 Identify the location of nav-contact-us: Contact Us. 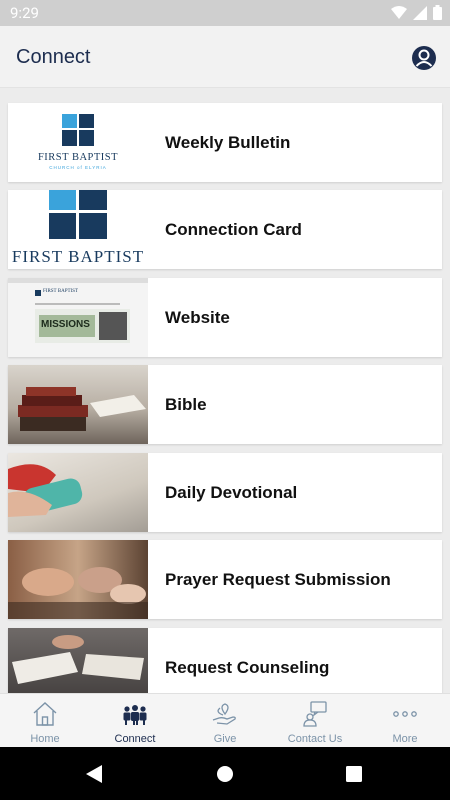
(315, 721).